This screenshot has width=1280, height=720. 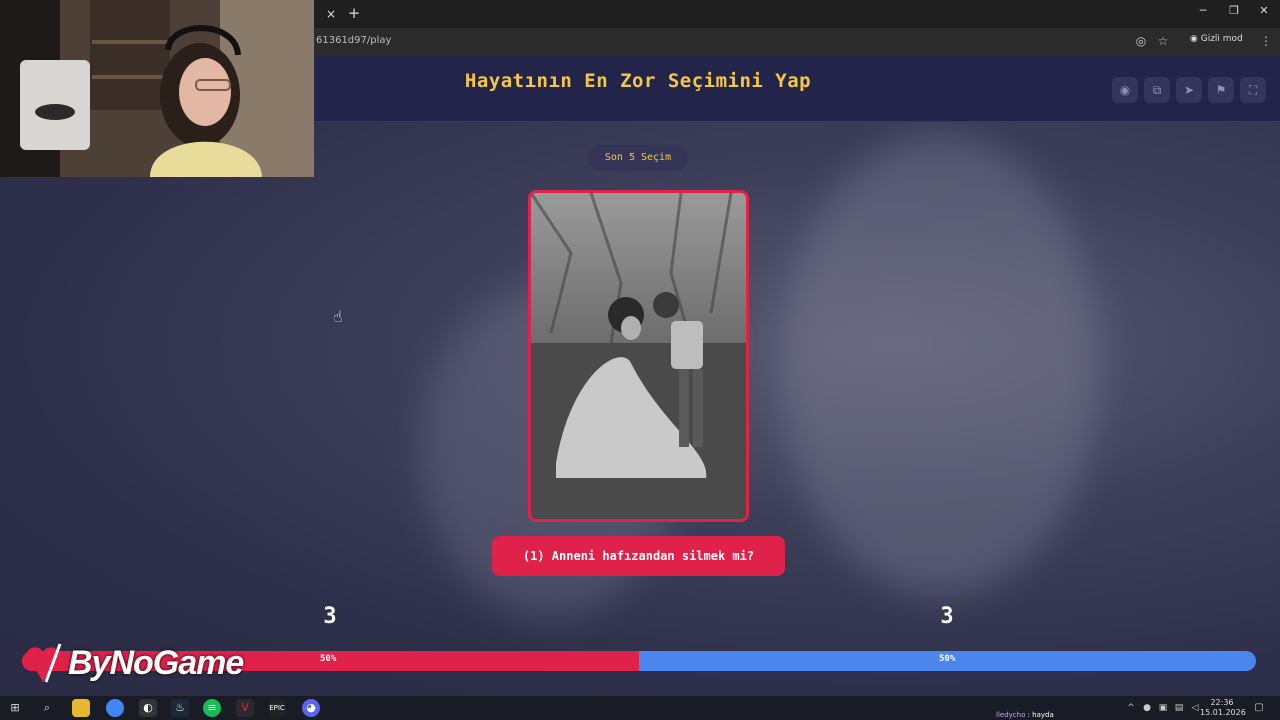 I want to click on eye-off-icon: ◎, so click(x=1141, y=41).